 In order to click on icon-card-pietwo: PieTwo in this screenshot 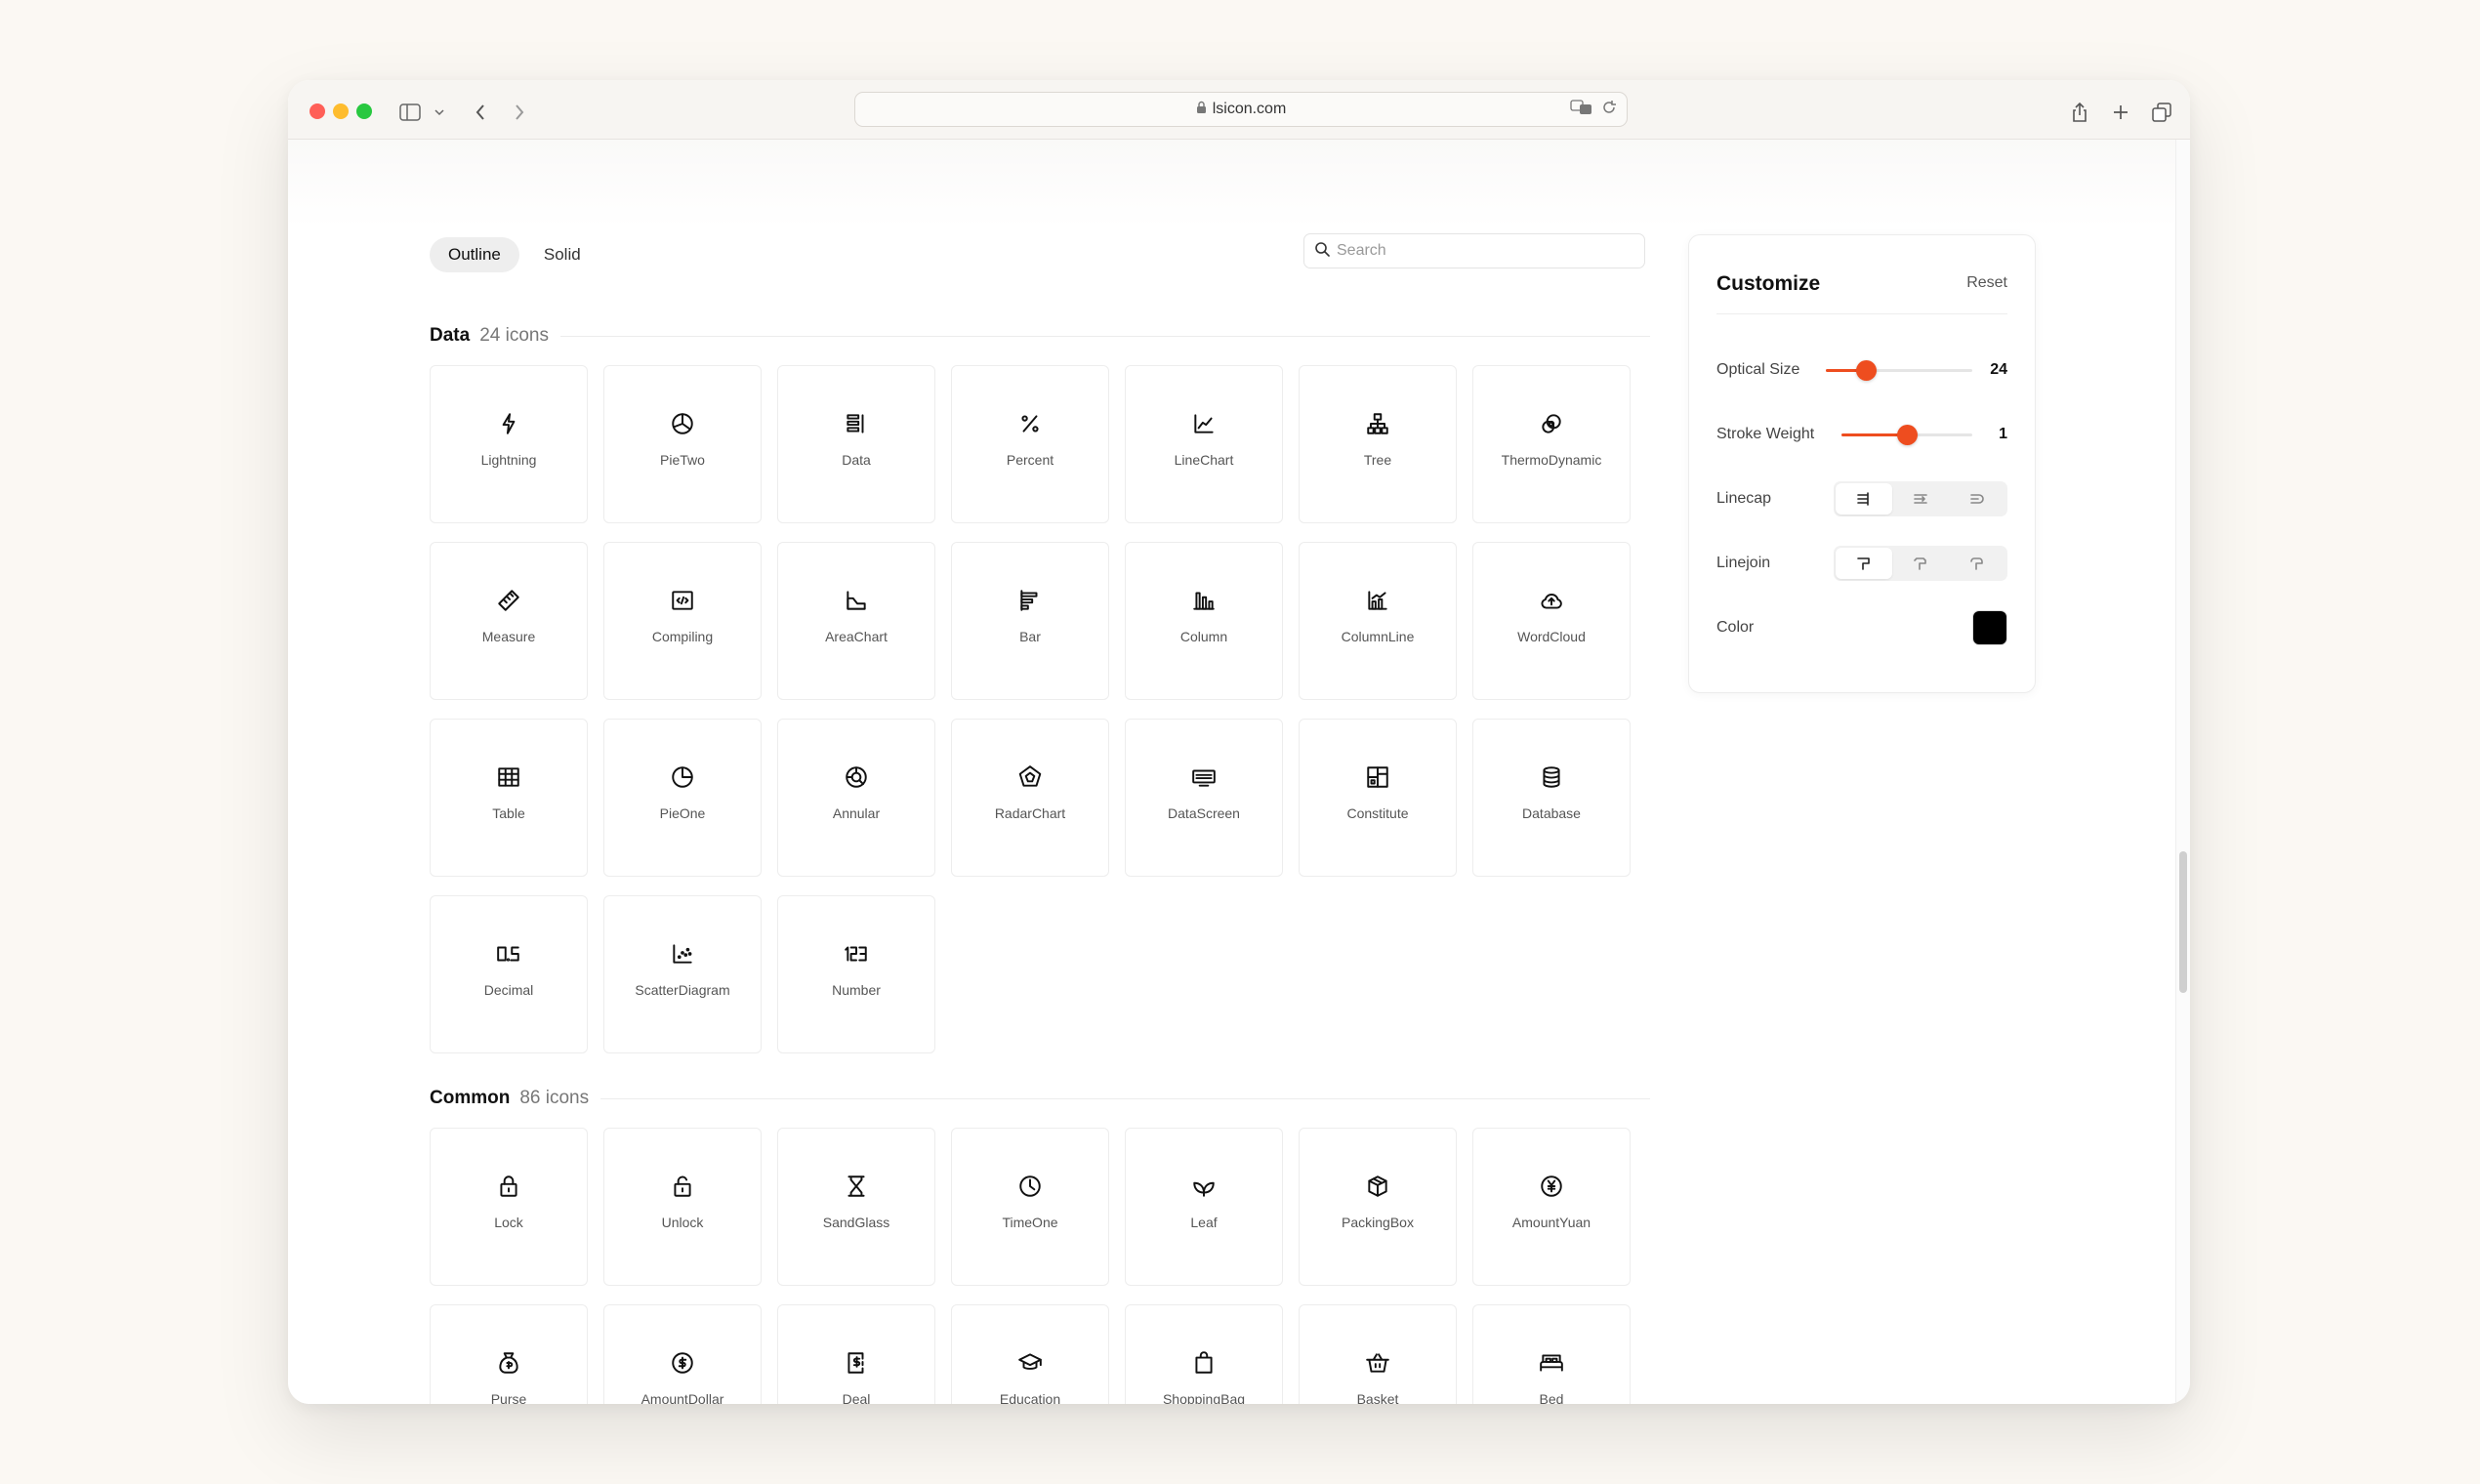, I will do `click(682, 444)`.